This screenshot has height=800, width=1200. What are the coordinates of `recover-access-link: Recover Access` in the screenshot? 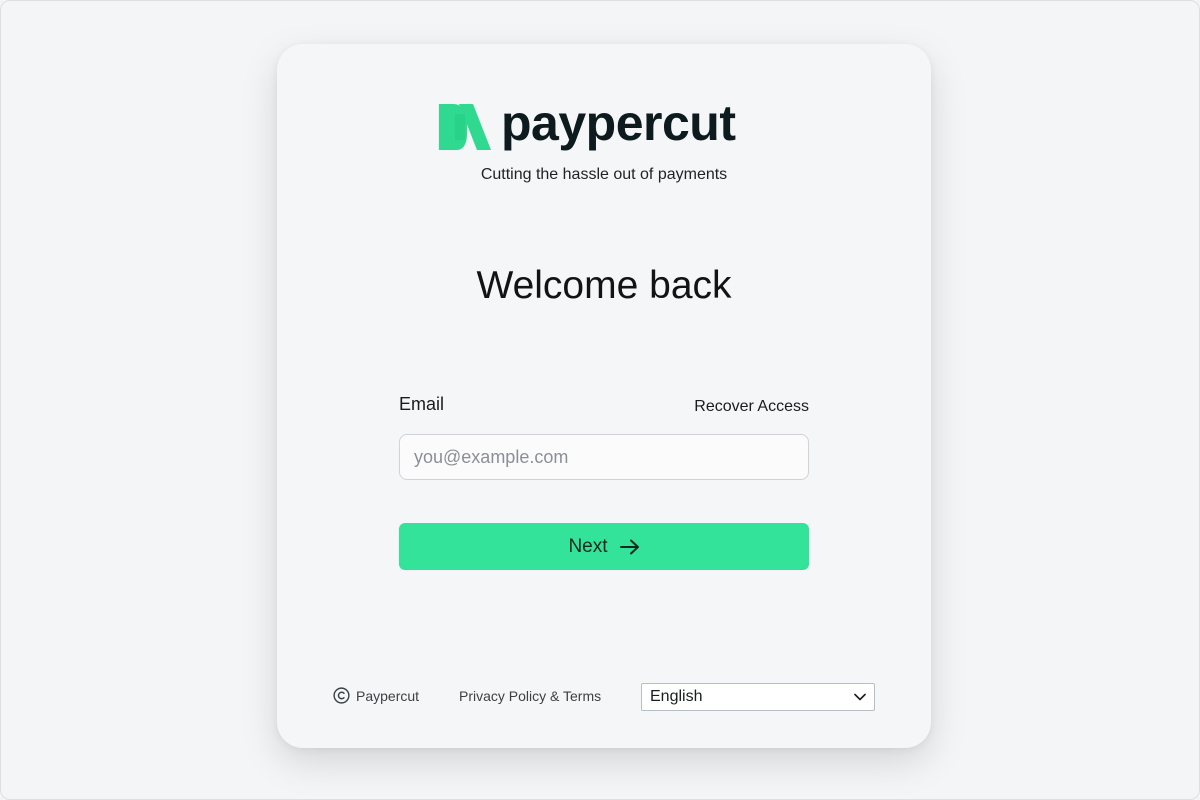 It's located at (751, 407).